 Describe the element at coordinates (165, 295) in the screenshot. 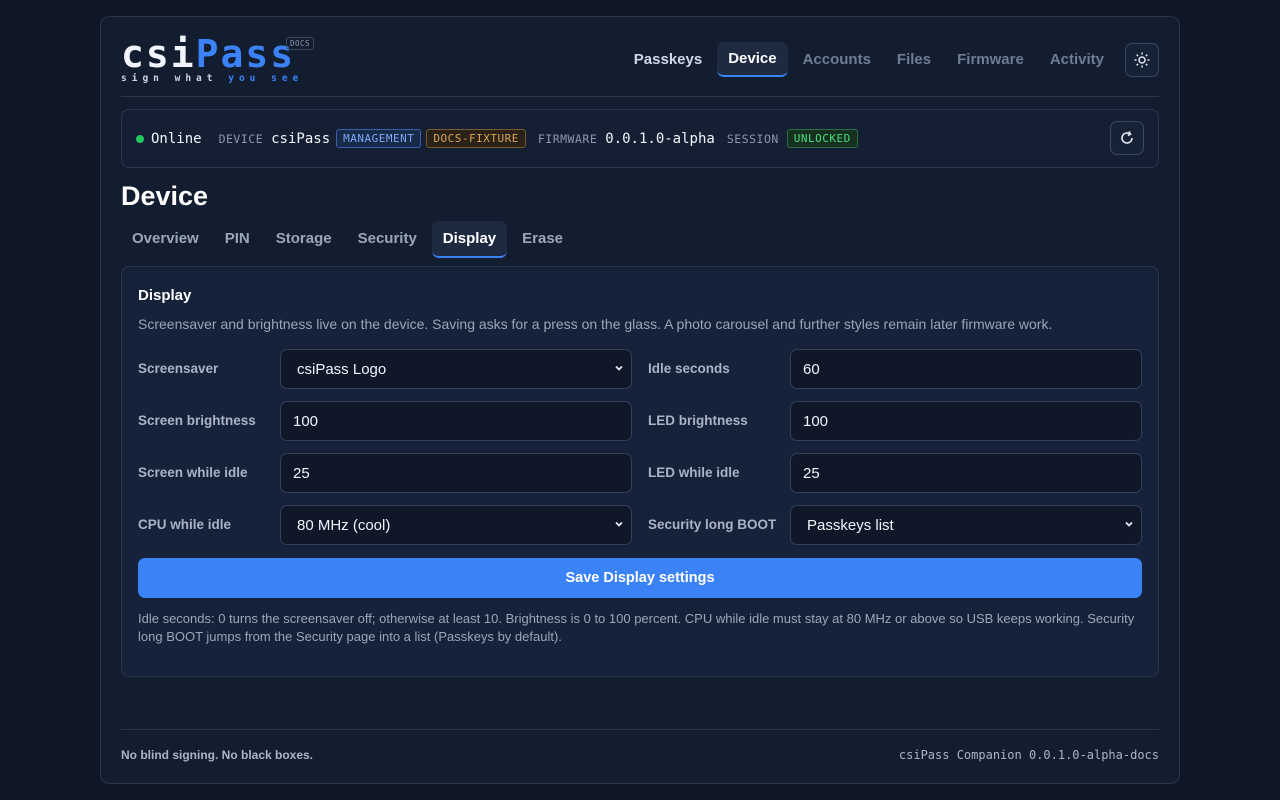

I see `panel-title: Display` at that location.